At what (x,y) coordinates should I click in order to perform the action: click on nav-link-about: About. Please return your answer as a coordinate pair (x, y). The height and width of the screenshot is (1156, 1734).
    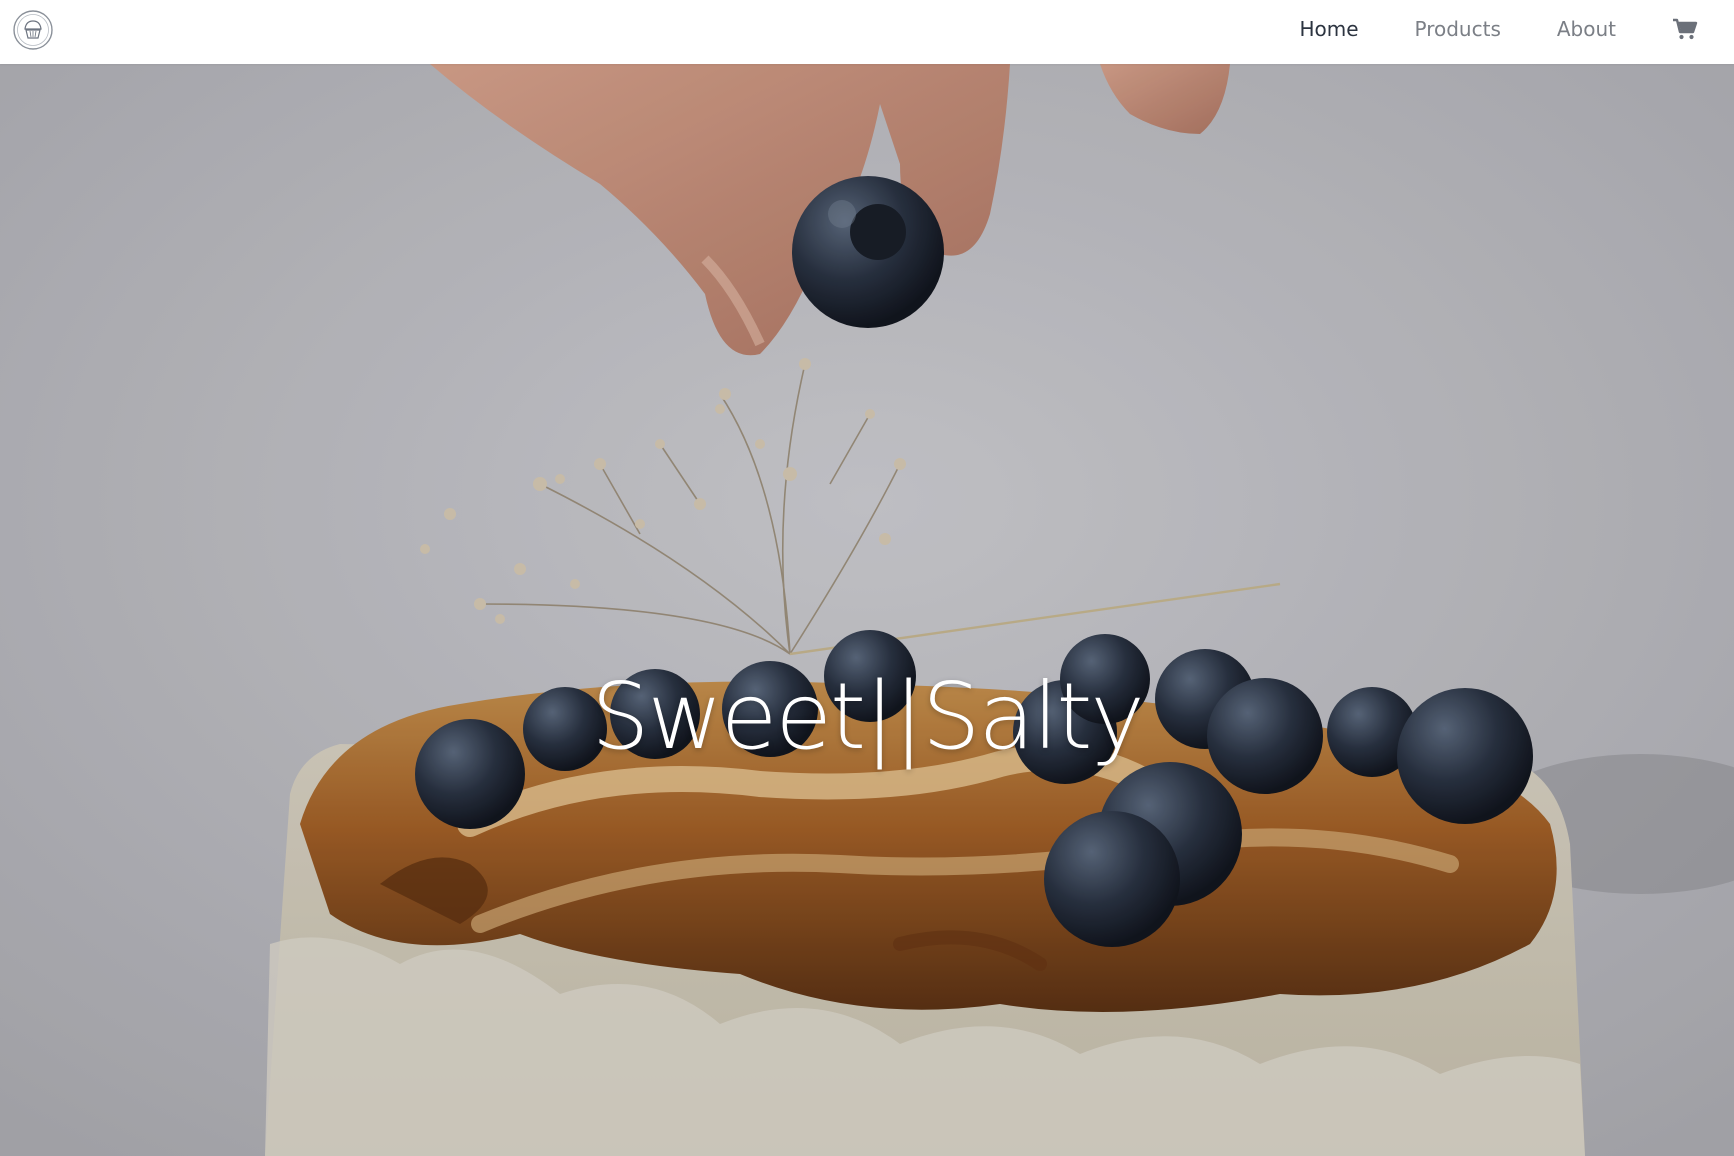
    Looking at the image, I should click on (1586, 29).